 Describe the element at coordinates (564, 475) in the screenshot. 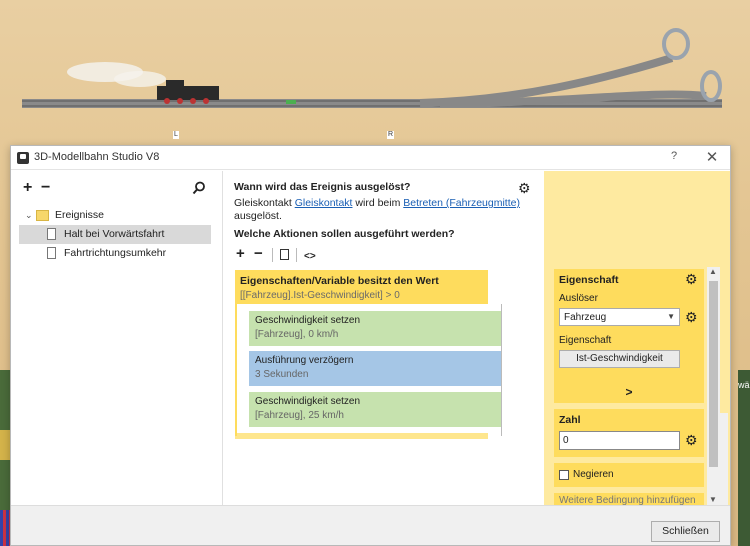

I see `negate-checkbox` at that location.